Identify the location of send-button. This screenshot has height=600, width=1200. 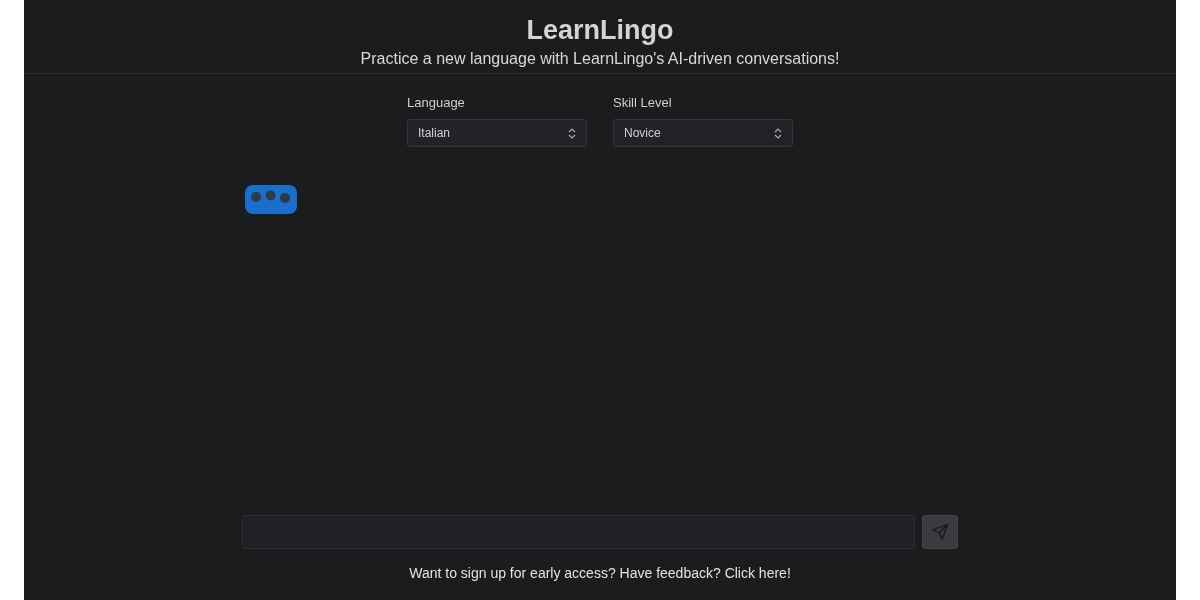
(940, 532).